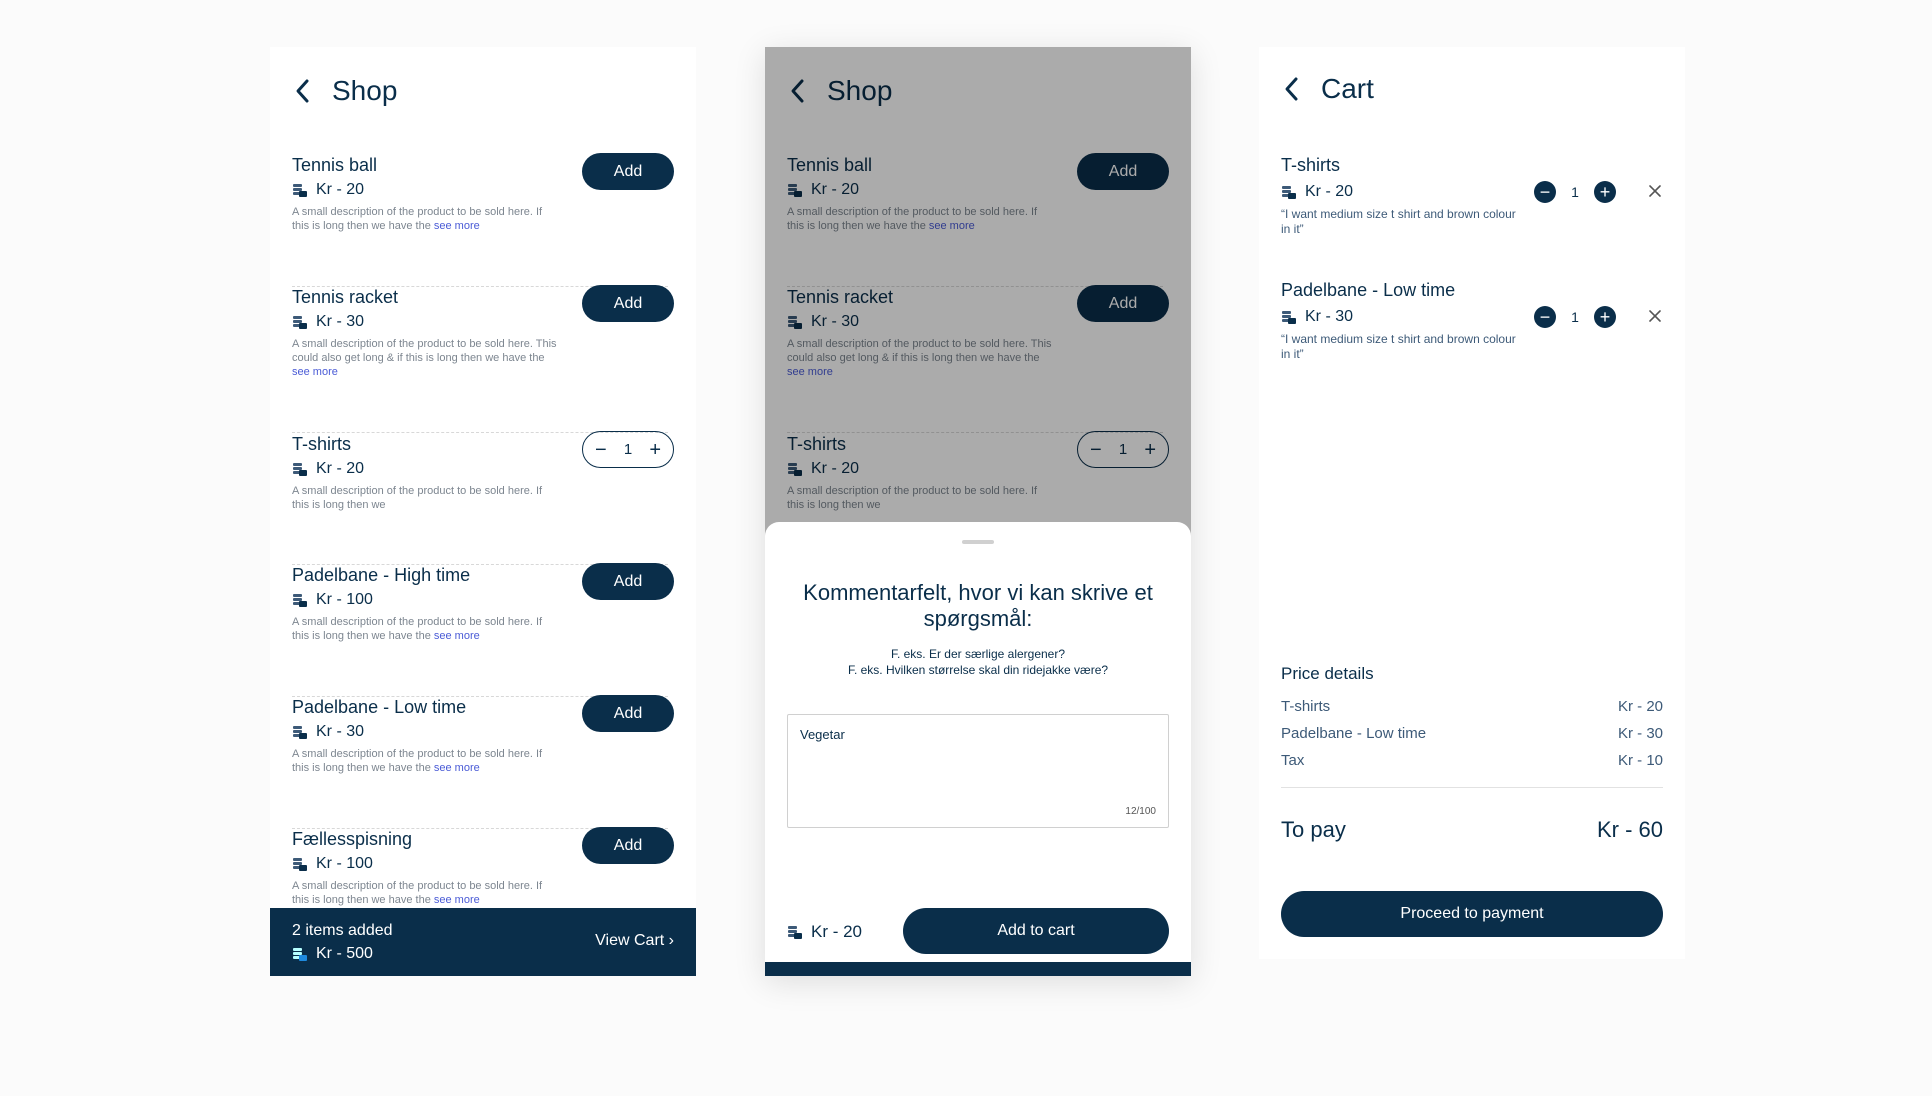 This screenshot has height=1096, width=1932. I want to click on cart-item-price: Kr - 30, so click(1317, 317).